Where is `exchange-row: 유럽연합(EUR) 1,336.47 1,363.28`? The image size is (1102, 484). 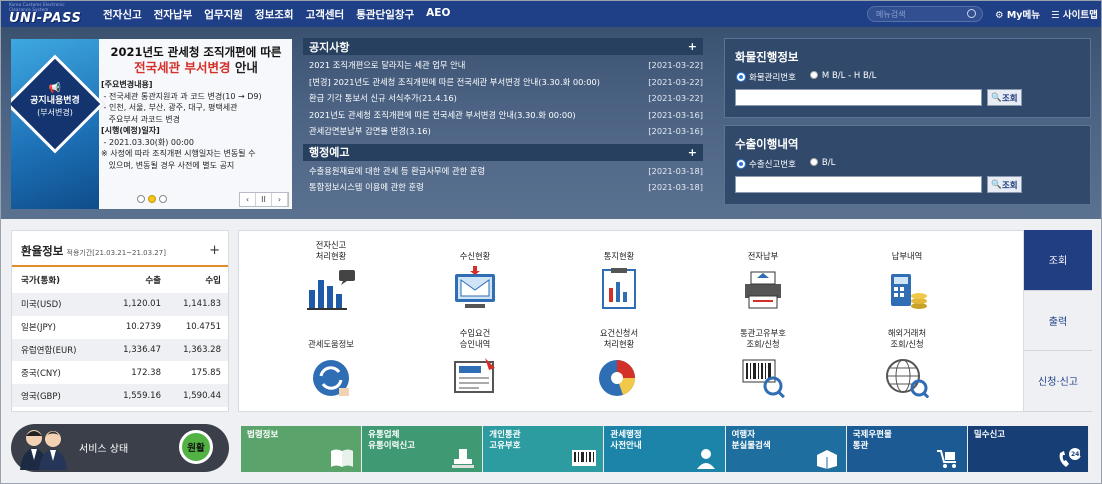
exchange-row: 유럽연합(EUR) 1,336.47 1,363.28 is located at coordinates (120, 350).